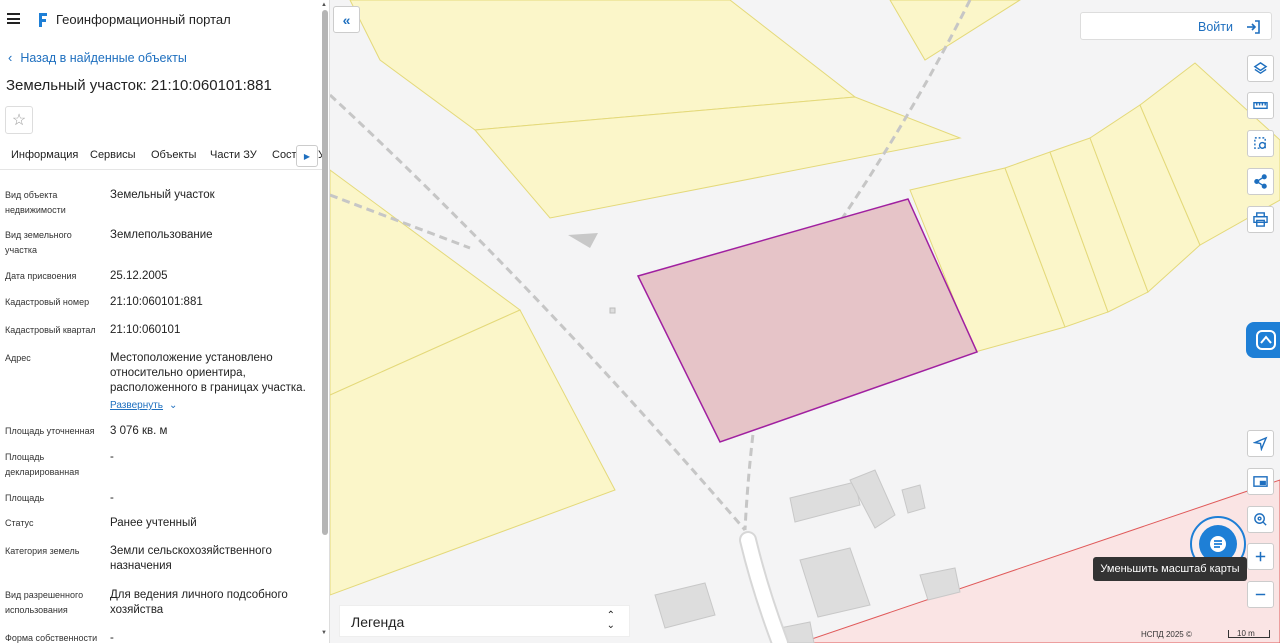  Describe the element at coordinates (612, 310) in the screenshot. I see `marker-square` at that location.